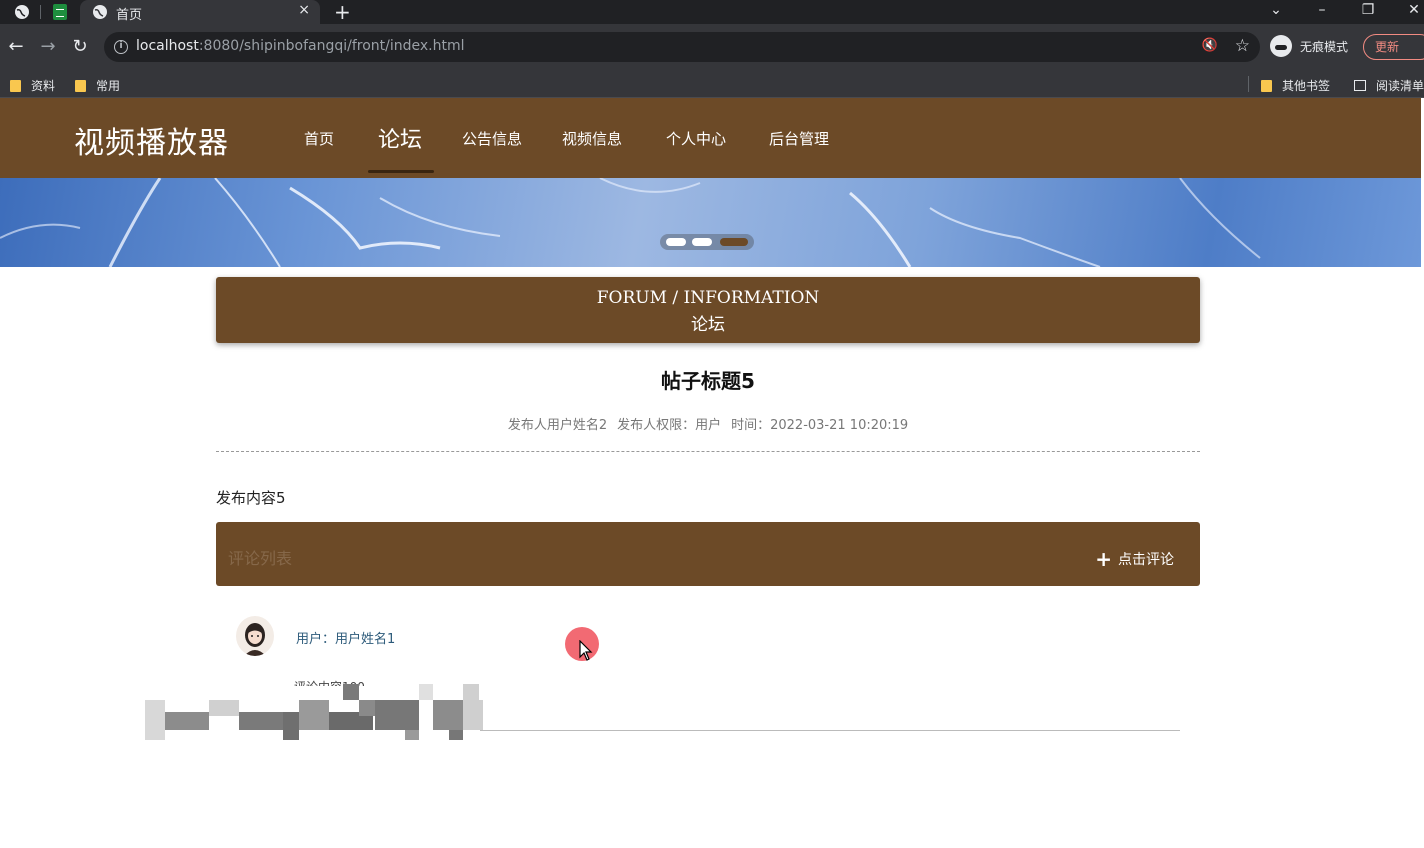  What do you see at coordinates (48, 47) in the screenshot?
I see `forward-icon: →` at bounding box center [48, 47].